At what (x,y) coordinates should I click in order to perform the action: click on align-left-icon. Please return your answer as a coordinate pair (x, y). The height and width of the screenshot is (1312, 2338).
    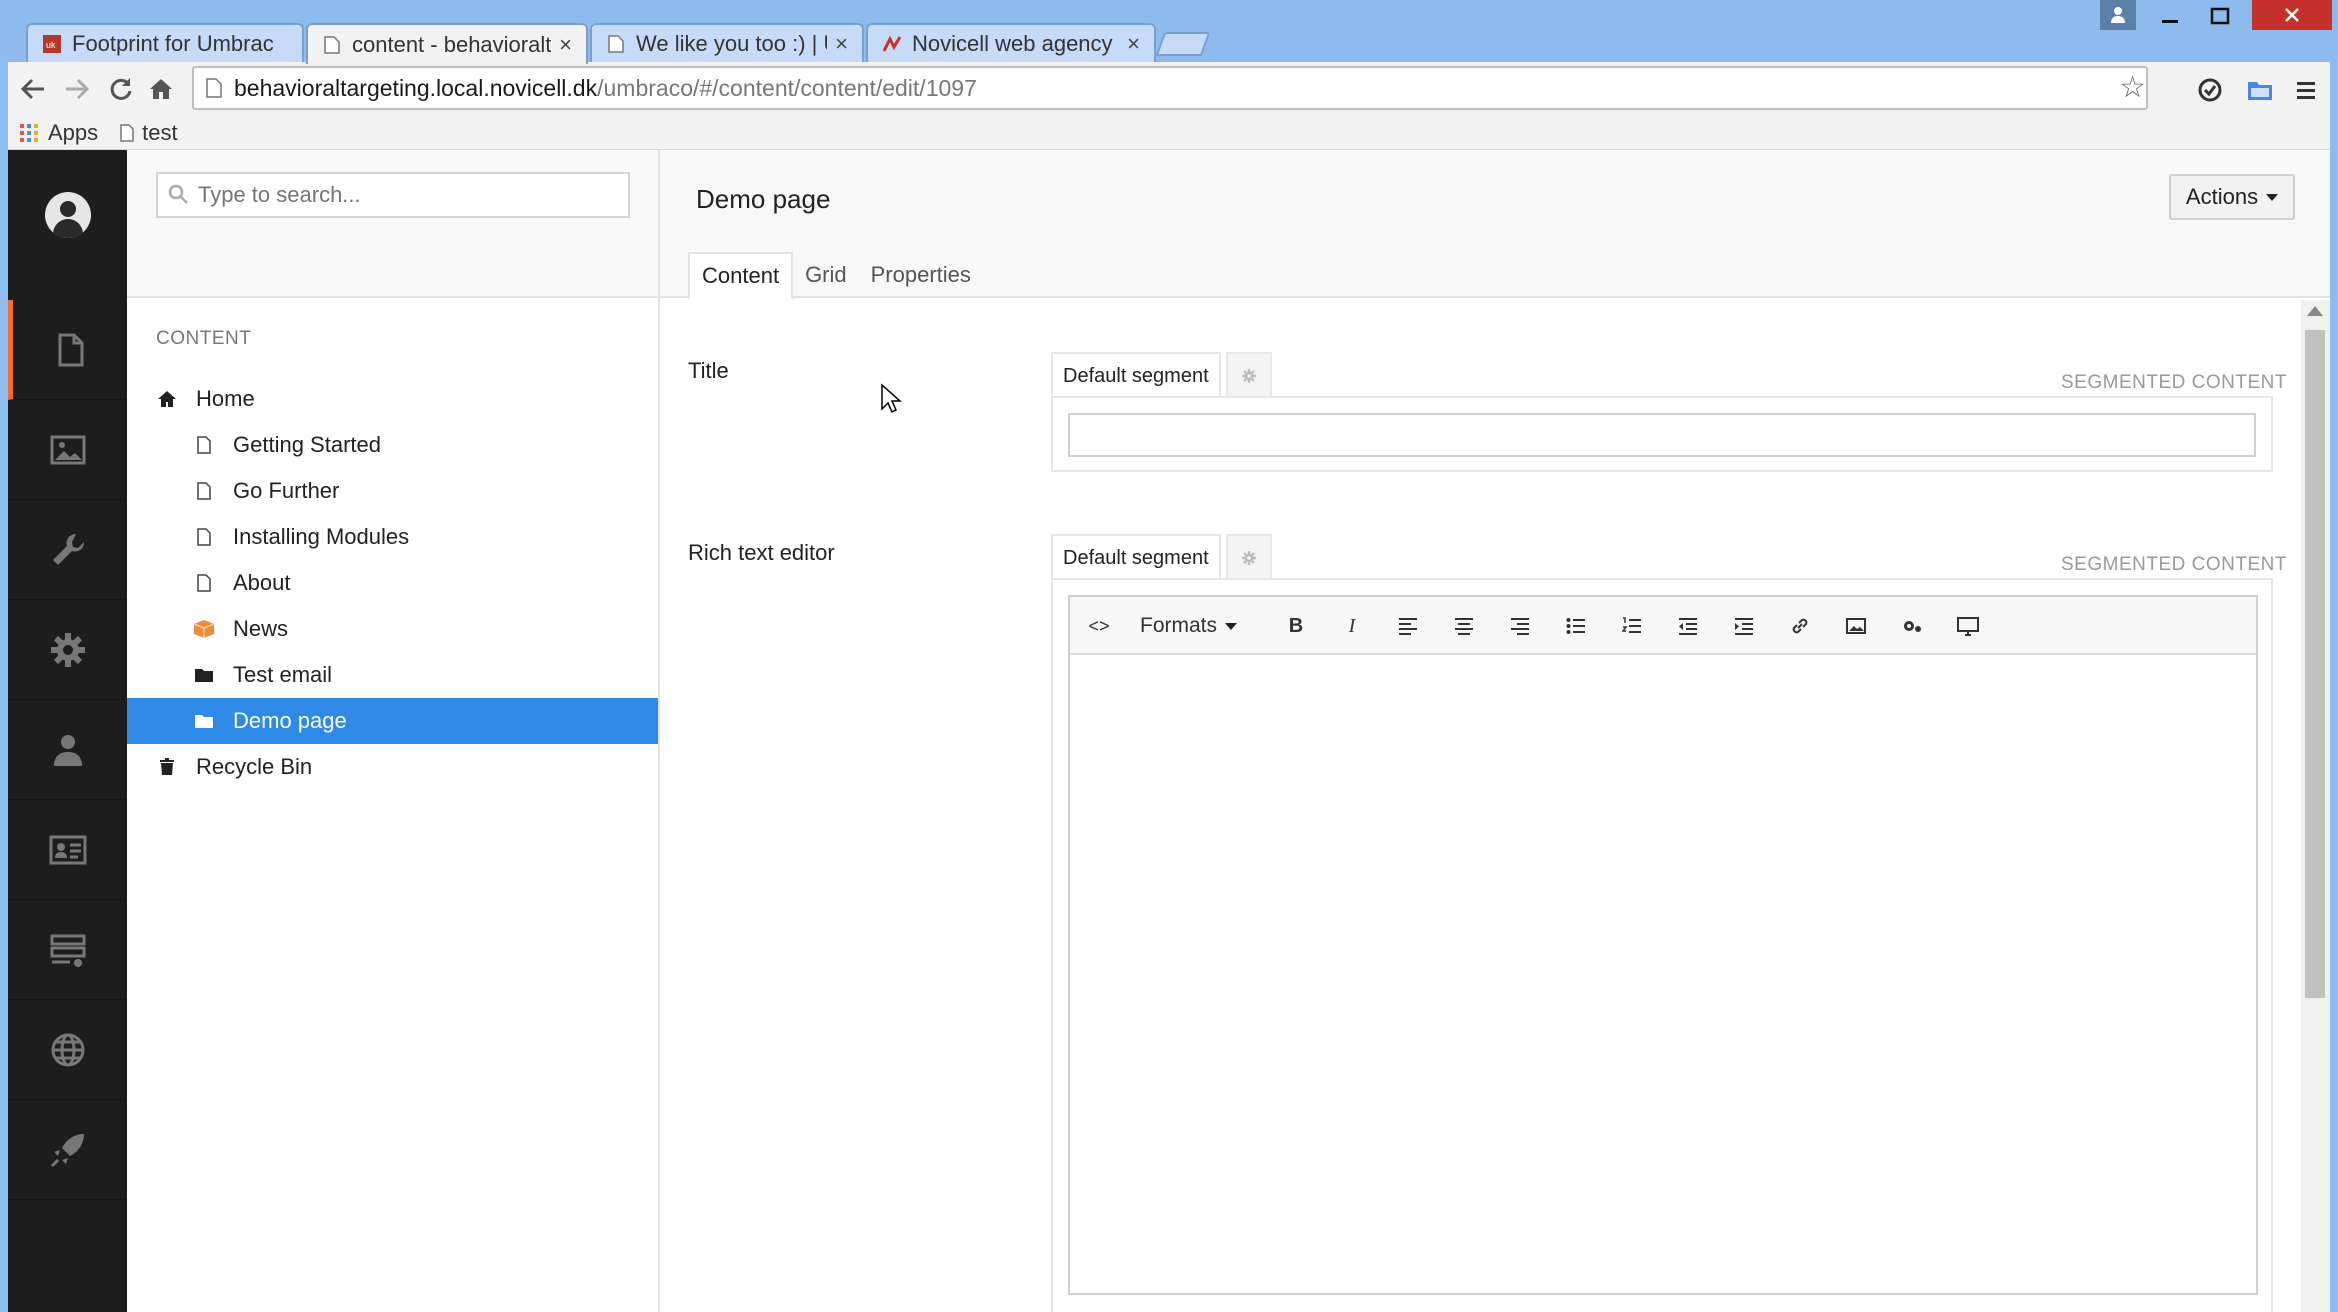
    Looking at the image, I should click on (1408, 626).